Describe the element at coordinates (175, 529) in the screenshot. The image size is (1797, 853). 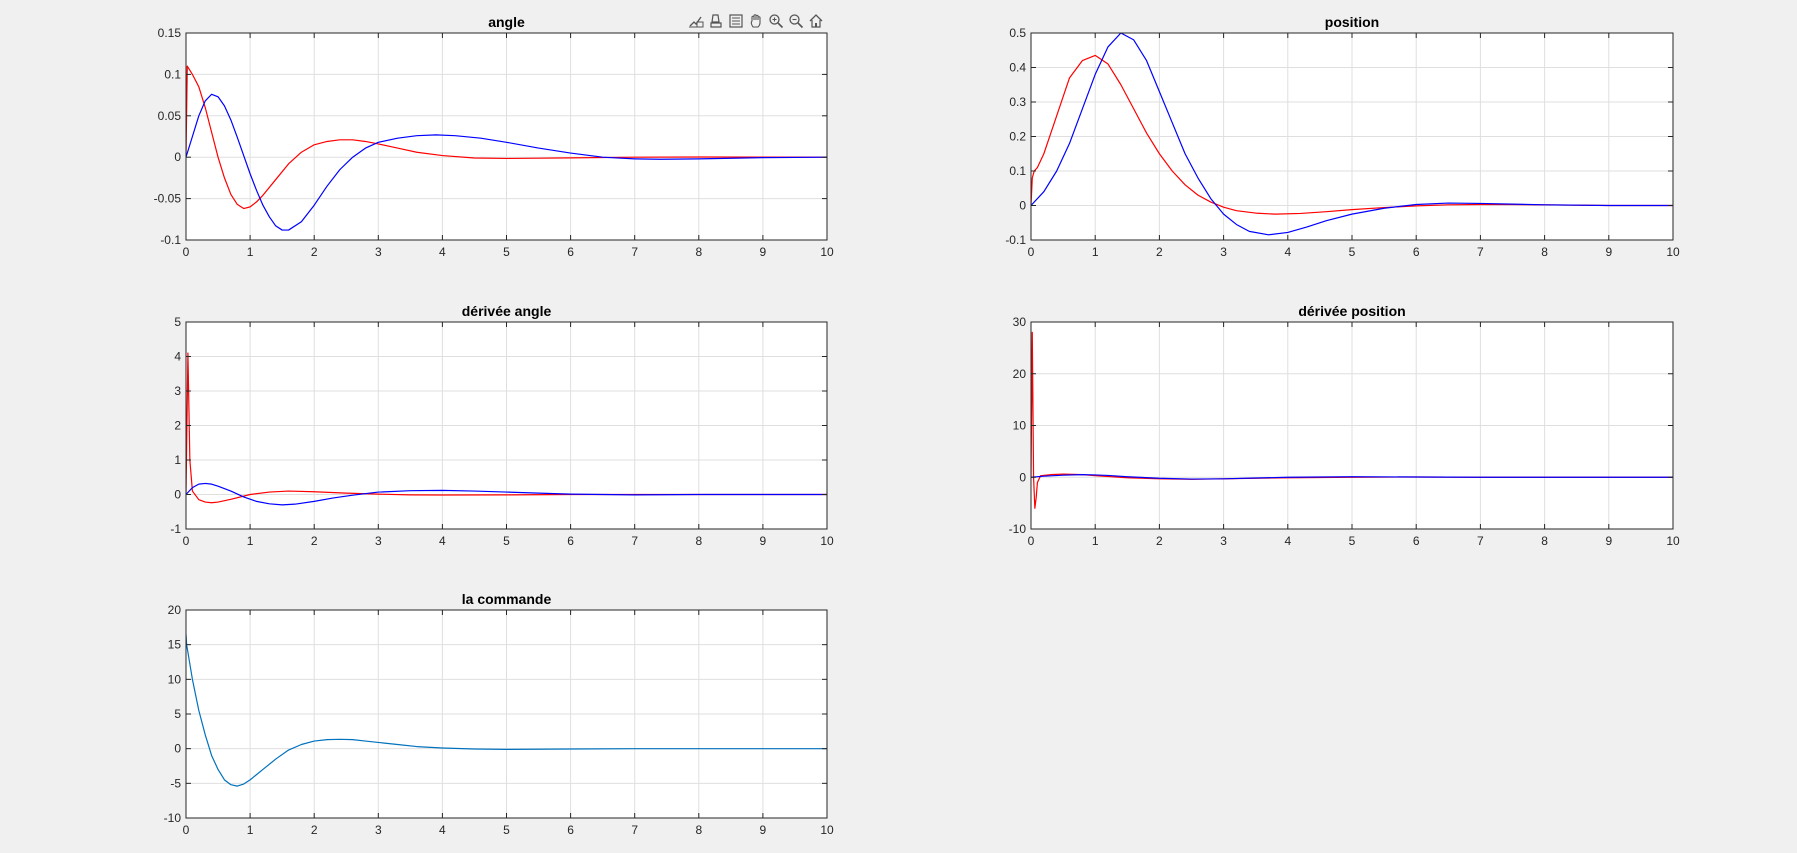
I see `y-tick-label: -1` at that location.